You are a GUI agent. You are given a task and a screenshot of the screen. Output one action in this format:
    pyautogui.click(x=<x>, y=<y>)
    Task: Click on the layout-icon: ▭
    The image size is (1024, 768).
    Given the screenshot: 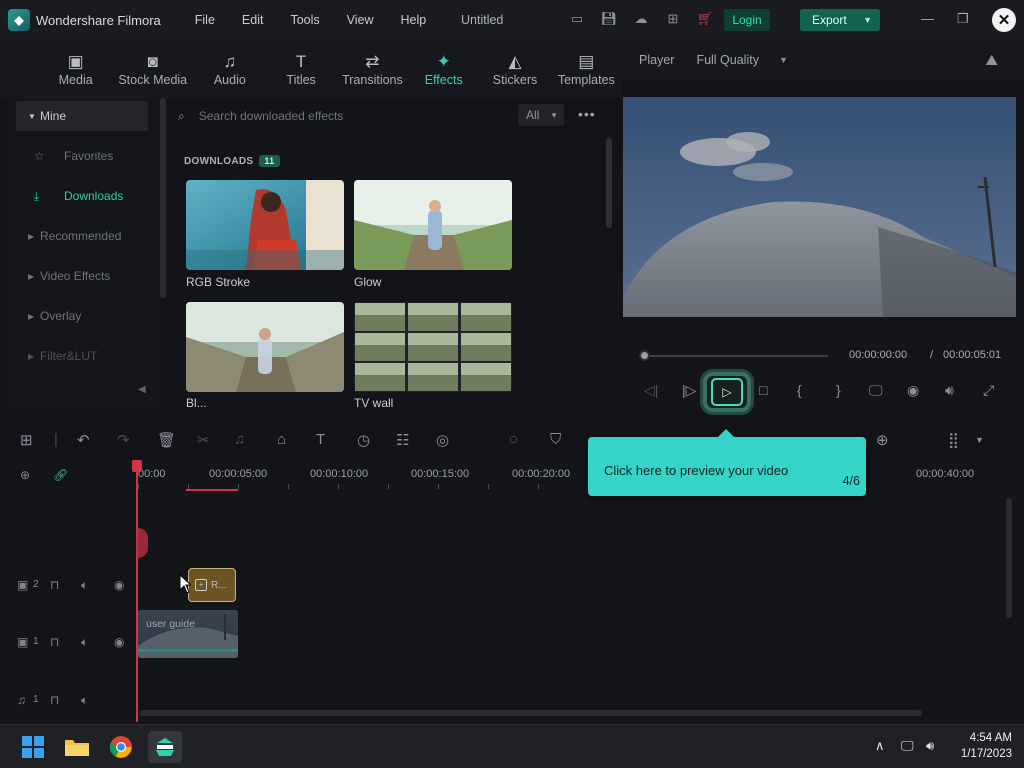 What is the action you would take?
    pyautogui.click(x=577, y=19)
    